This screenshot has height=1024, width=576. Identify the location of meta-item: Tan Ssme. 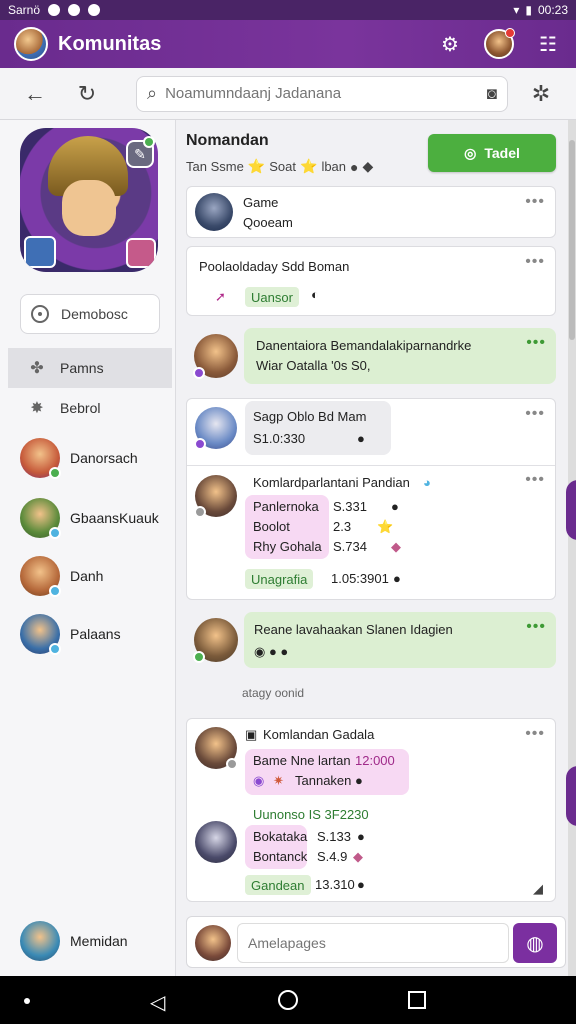
(215, 166).